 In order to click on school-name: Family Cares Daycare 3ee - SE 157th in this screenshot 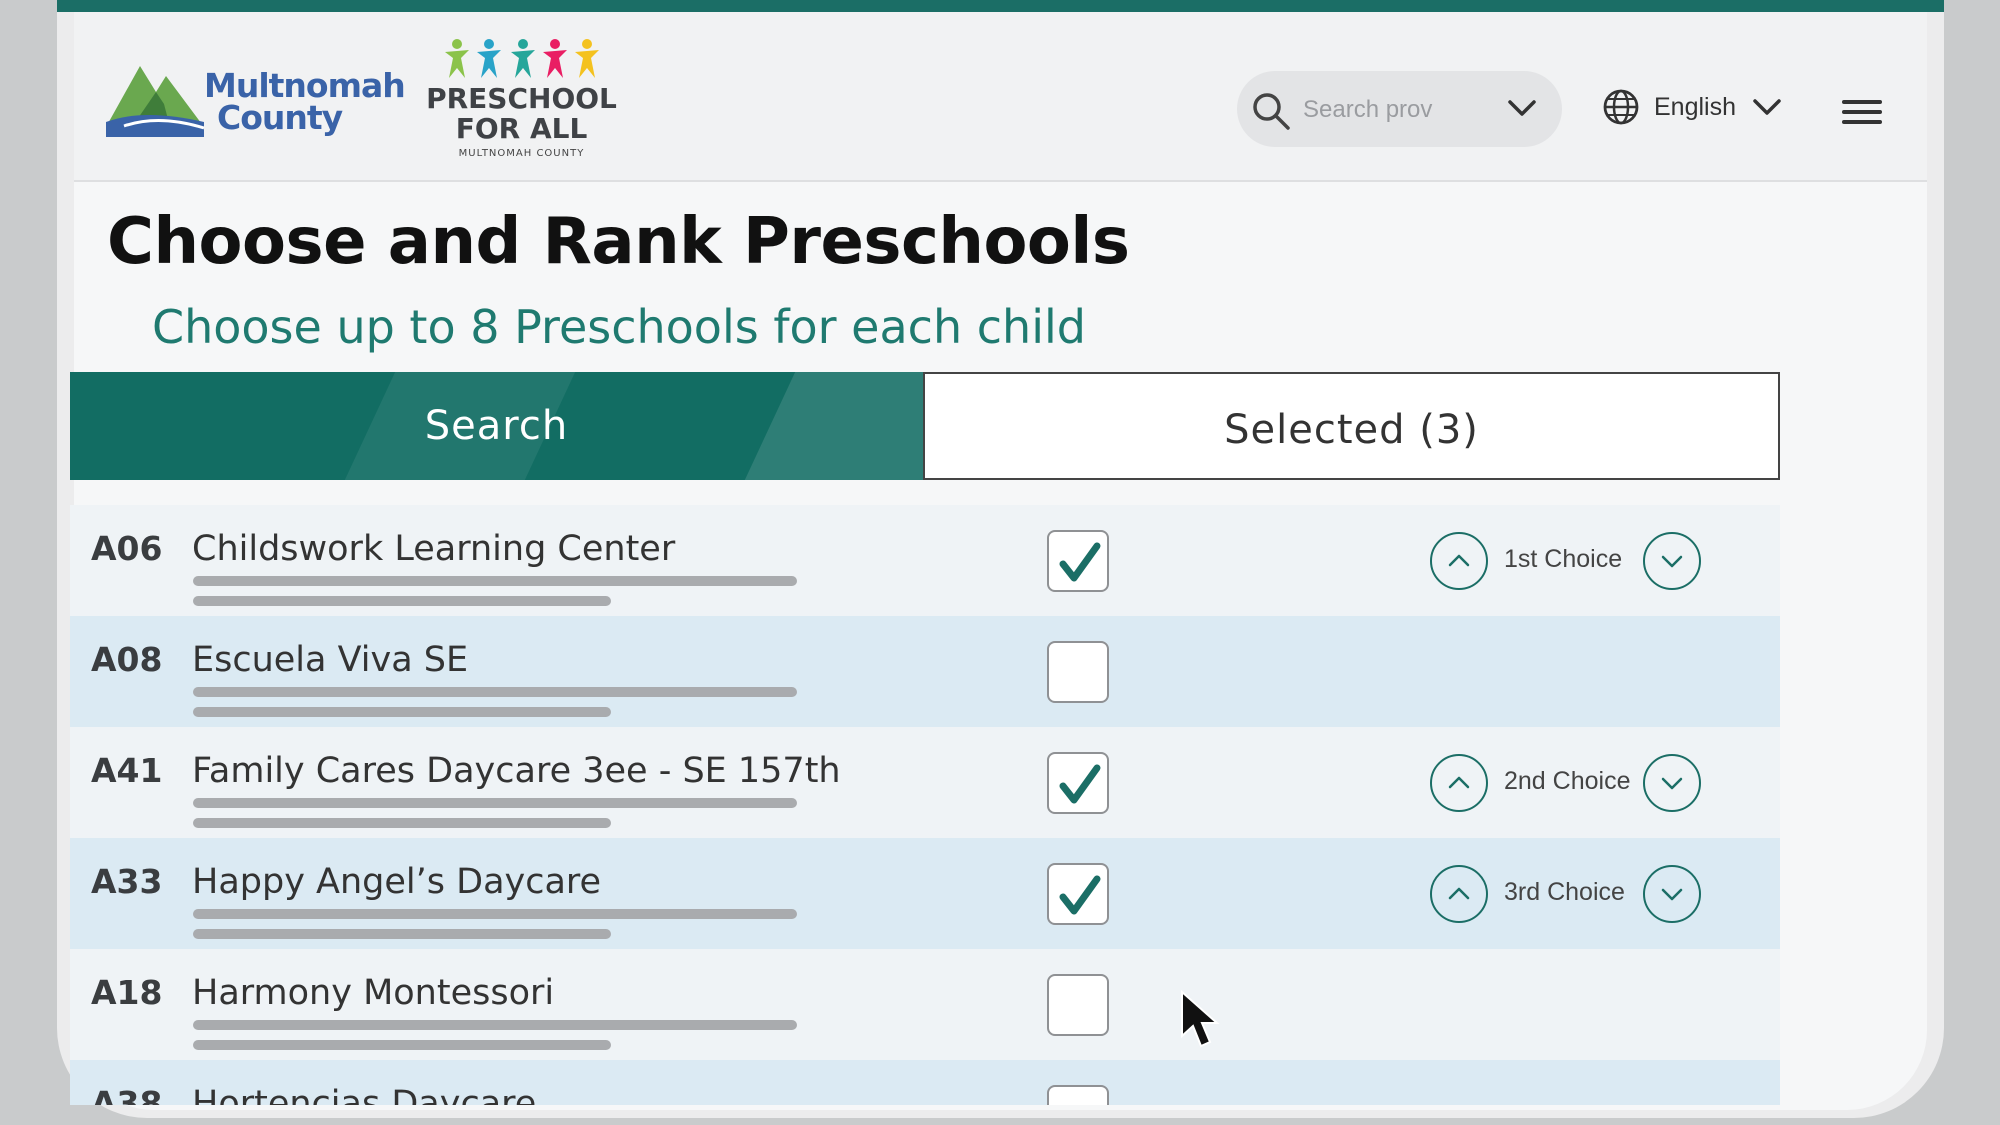, I will do `click(516, 771)`.